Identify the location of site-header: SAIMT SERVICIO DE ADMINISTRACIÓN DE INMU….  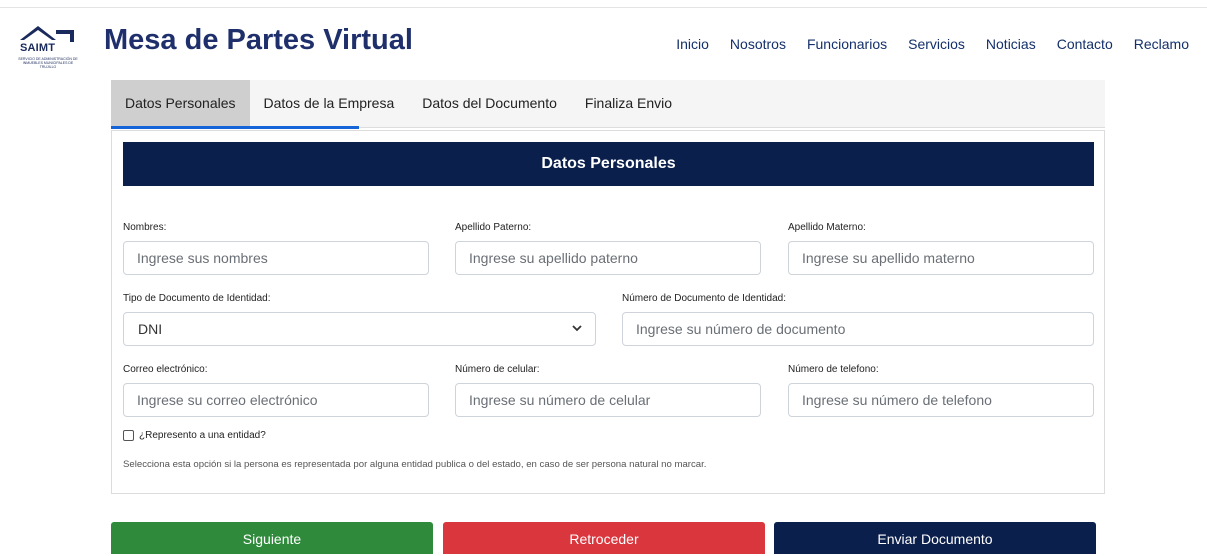
(603, 39).